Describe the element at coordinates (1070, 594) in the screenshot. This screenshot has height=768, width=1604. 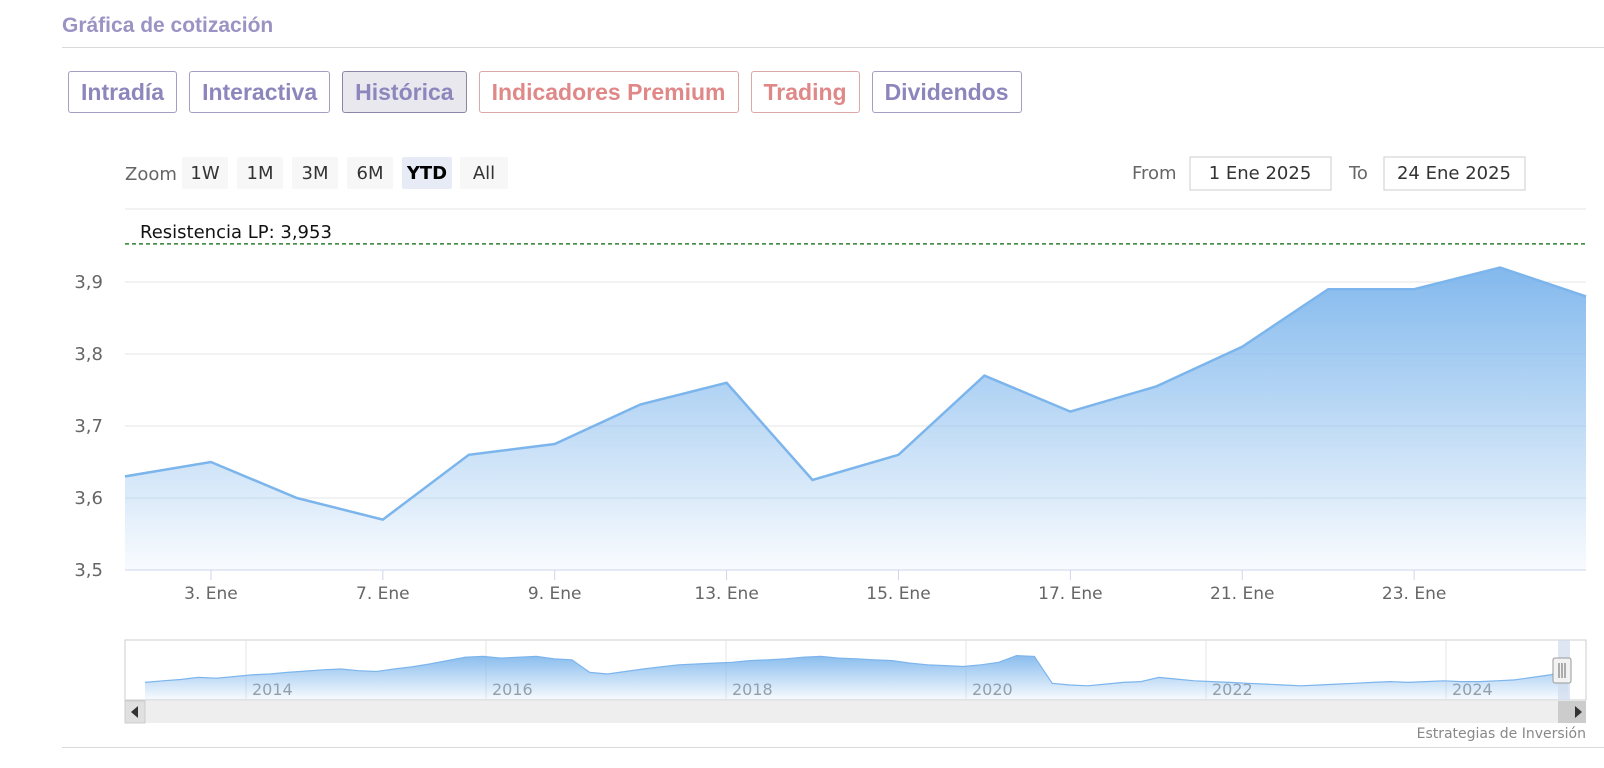
I see `x-tick-label: 17. Ene` at that location.